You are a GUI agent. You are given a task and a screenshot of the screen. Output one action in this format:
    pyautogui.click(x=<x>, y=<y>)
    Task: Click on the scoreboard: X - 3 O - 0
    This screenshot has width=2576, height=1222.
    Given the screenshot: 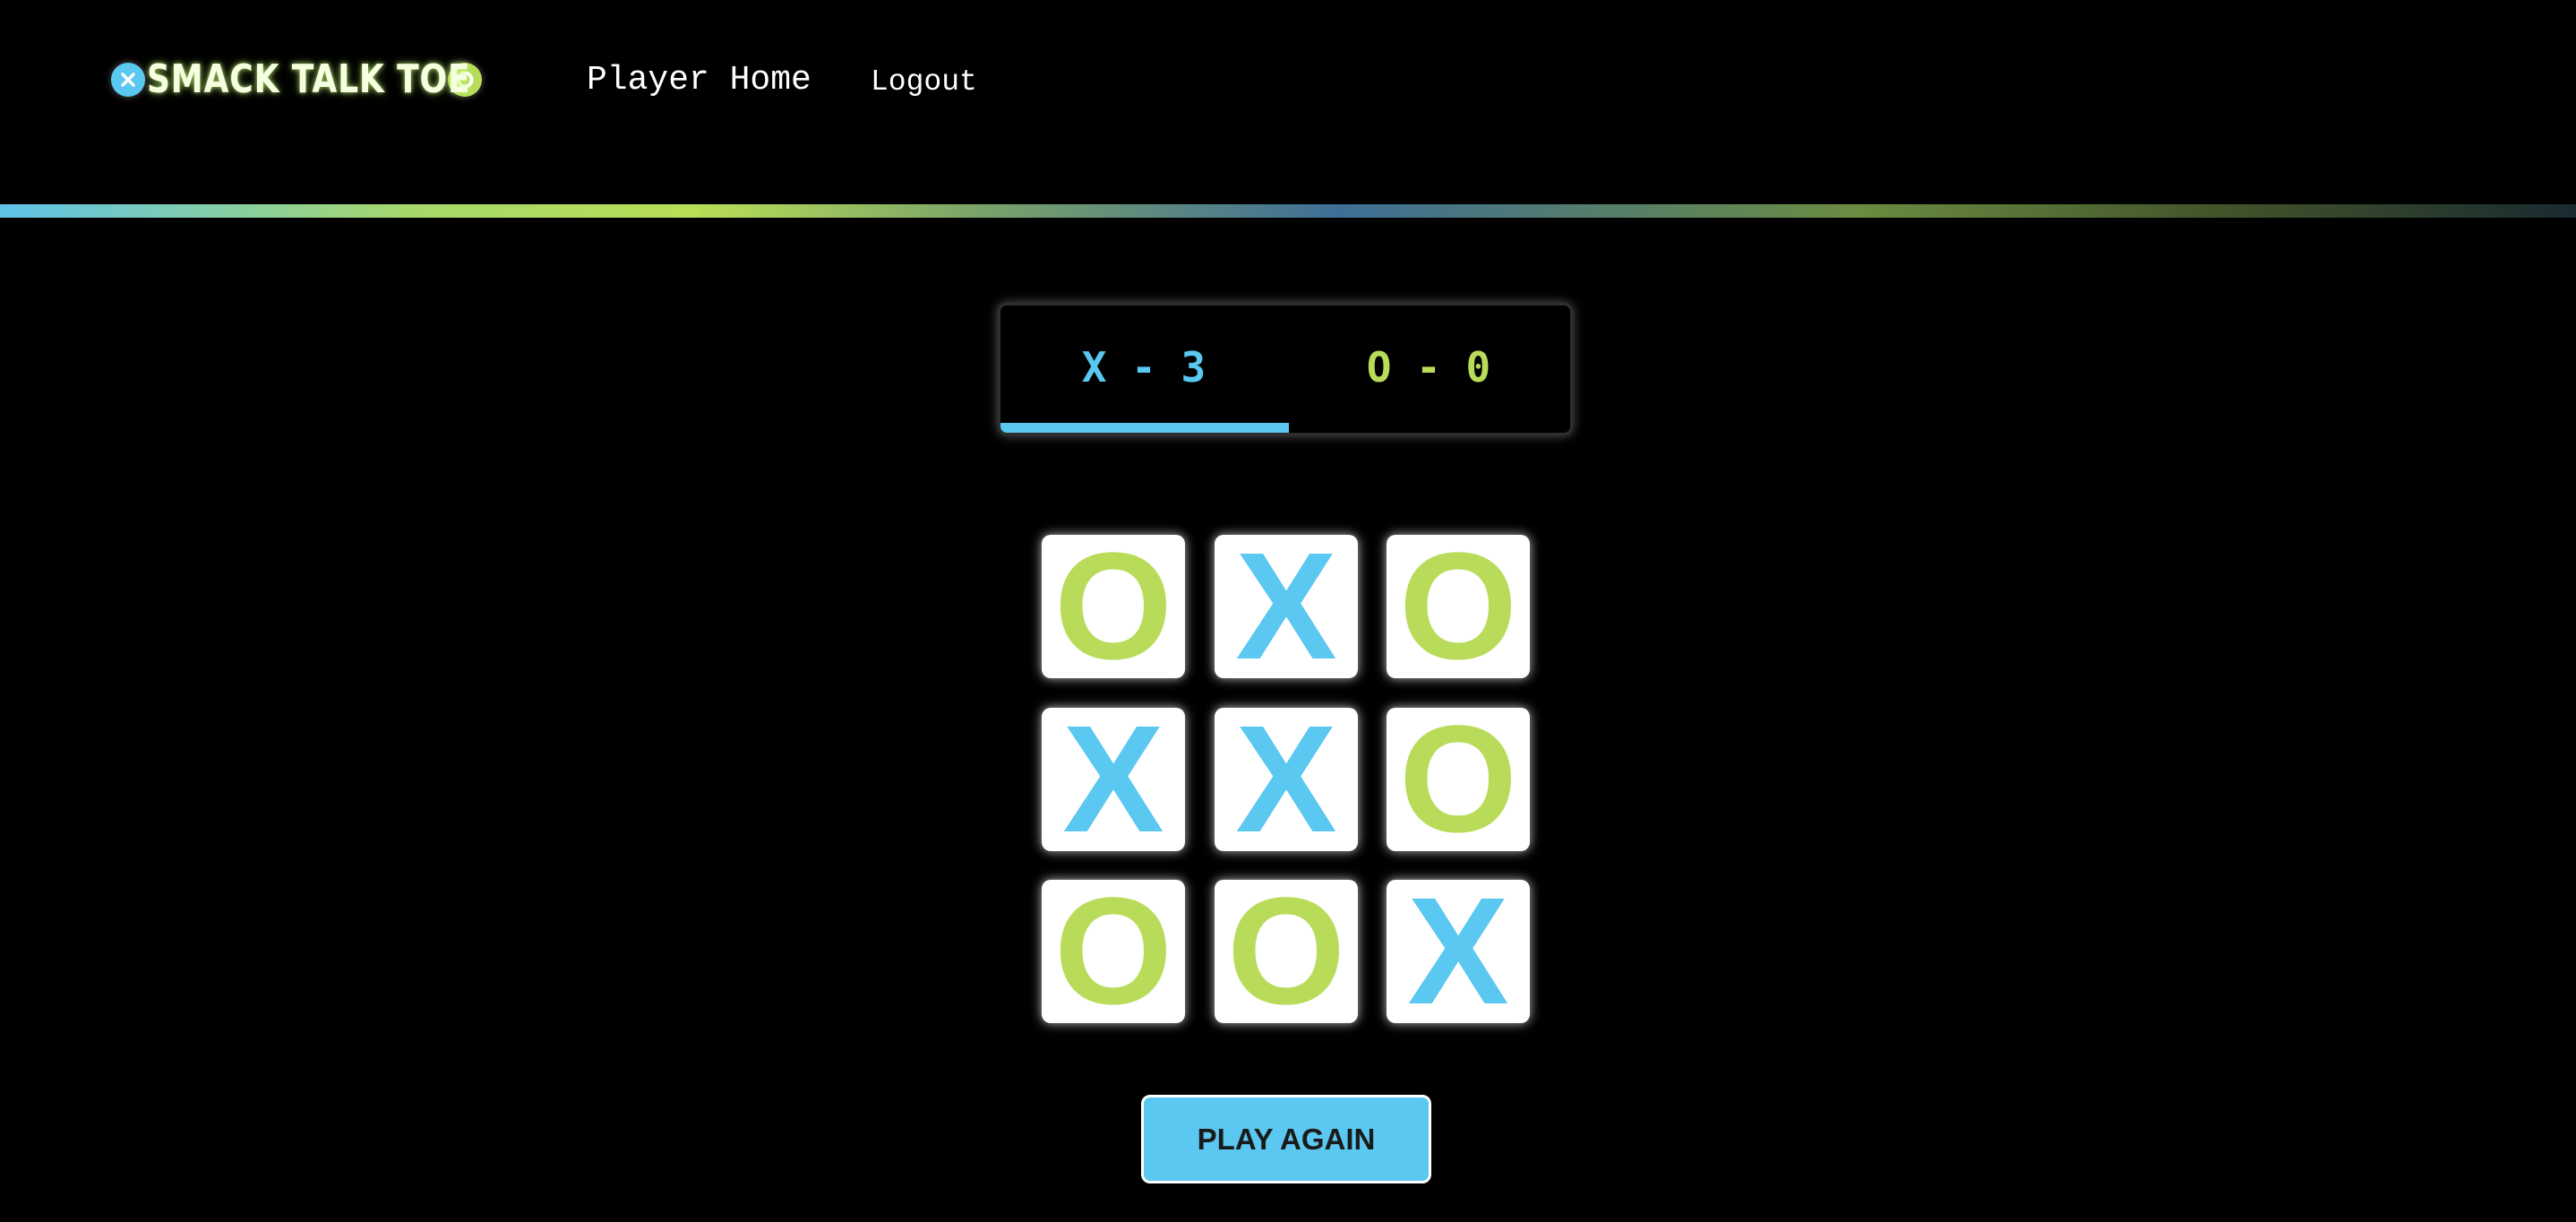 What is the action you would take?
    pyautogui.click(x=1285, y=369)
    